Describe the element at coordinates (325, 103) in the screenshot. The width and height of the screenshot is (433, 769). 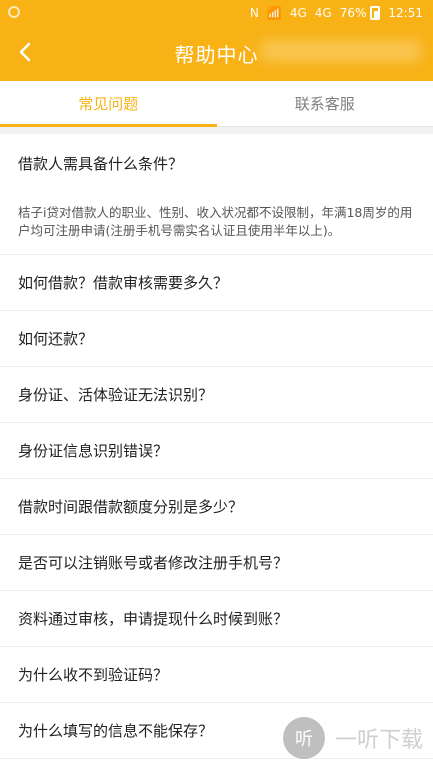
I see `tab-contact-support: 联系客服` at that location.